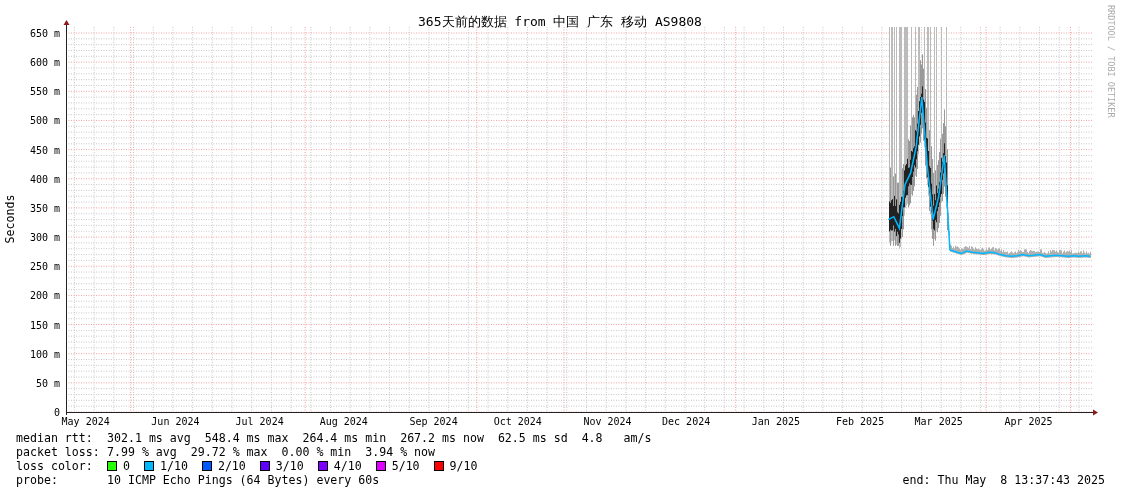 The width and height of the screenshot is (1121, 494). Describe the element at coordinates (174, 466) in the screenshot. I see `legend-text: 1/10` at that location.